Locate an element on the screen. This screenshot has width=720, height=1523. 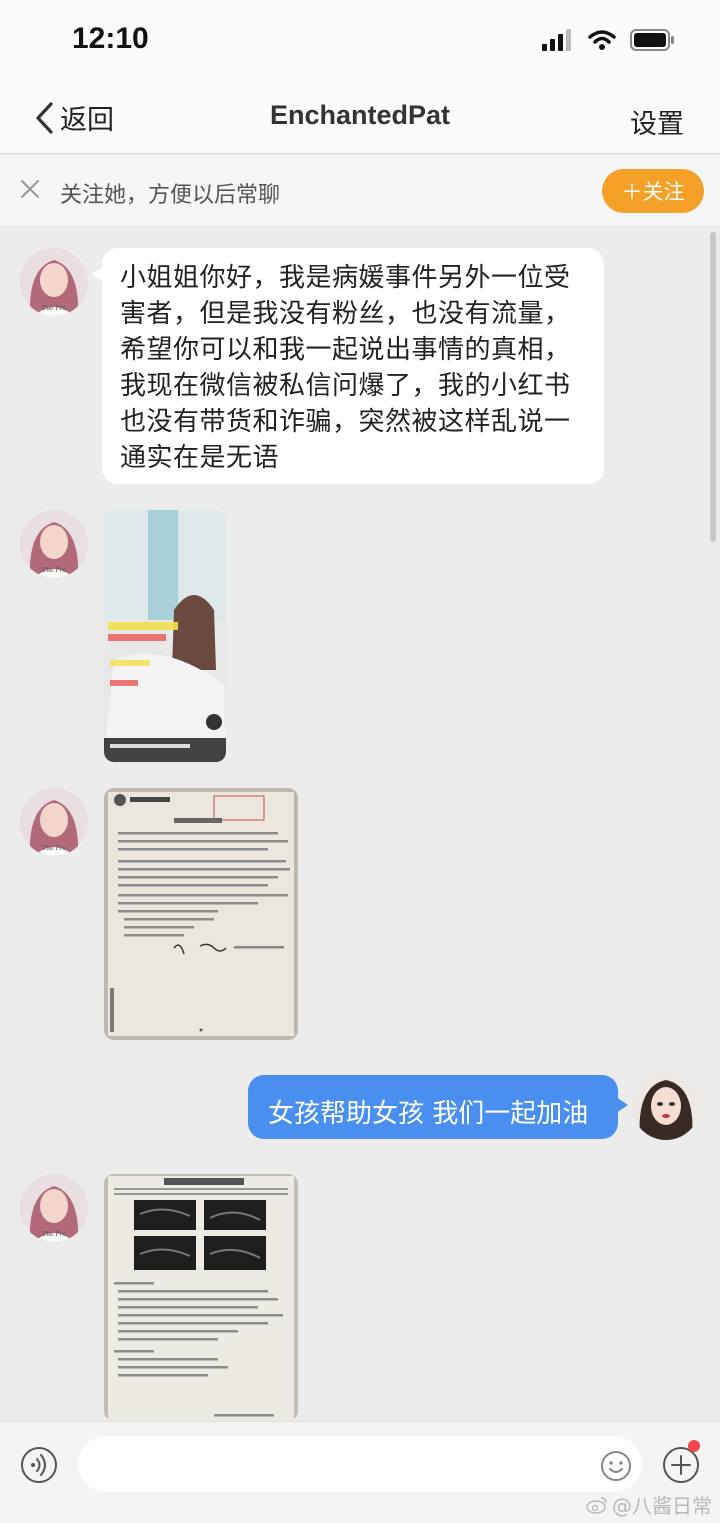
watermark: @八酱日常 is located at coordinates (649, 1504).